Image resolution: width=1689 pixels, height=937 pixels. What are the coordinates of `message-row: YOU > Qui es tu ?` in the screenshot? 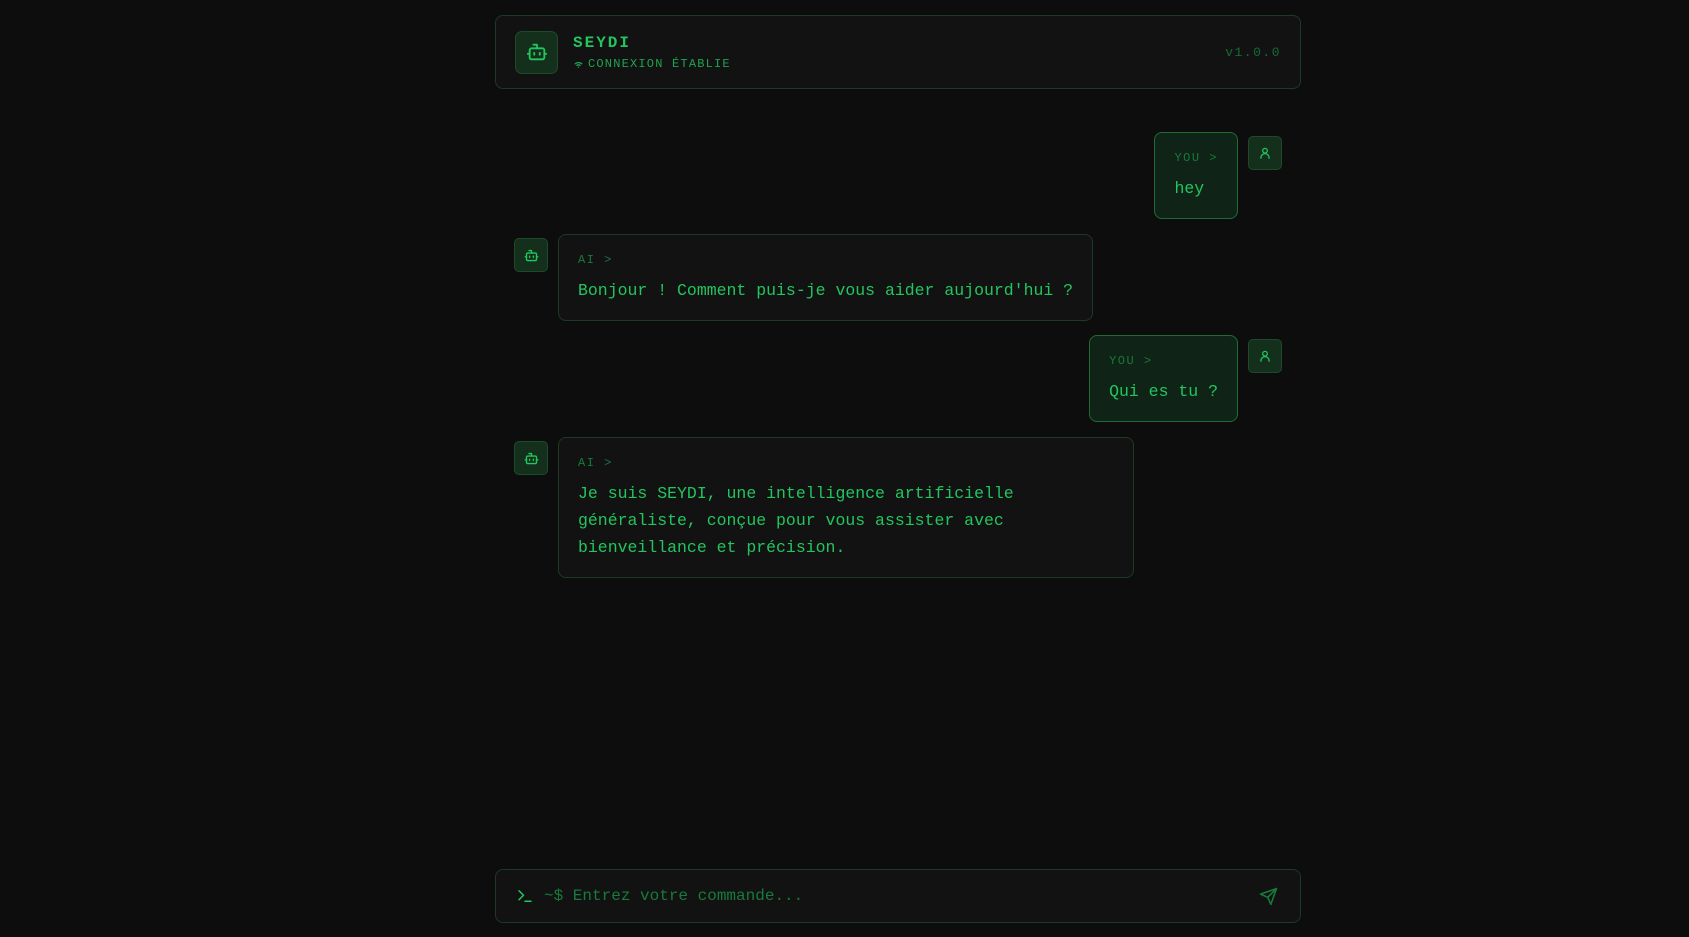 It's located at (1185, 378).